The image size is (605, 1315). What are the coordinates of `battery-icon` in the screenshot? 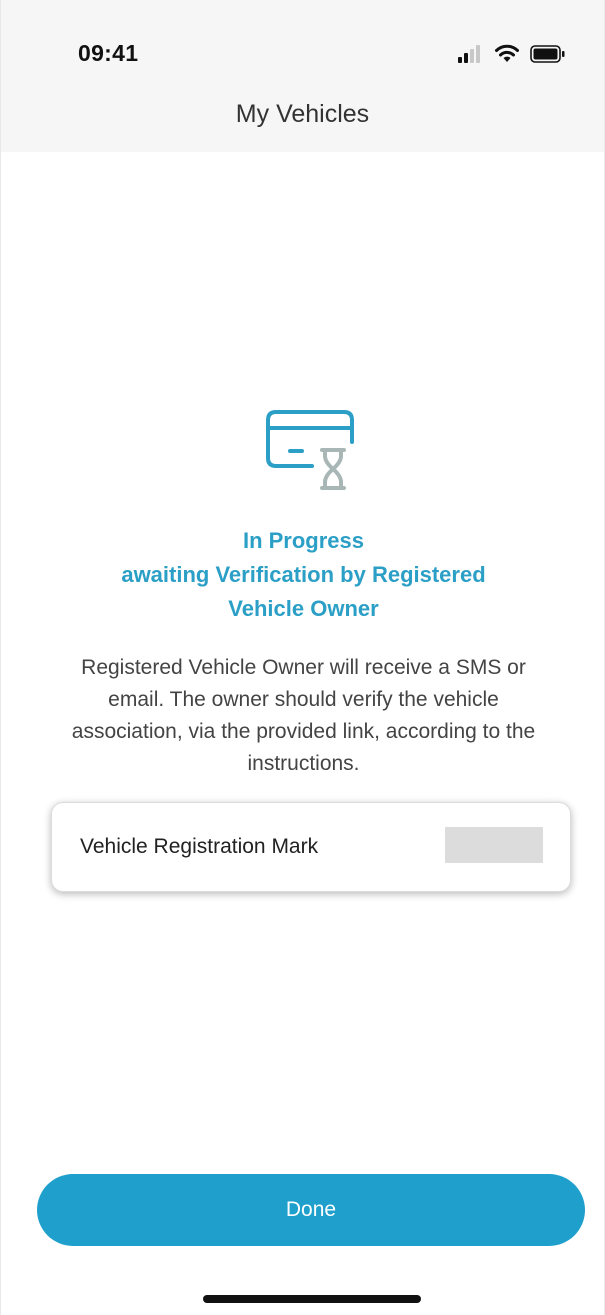 It's located at (548, 54).